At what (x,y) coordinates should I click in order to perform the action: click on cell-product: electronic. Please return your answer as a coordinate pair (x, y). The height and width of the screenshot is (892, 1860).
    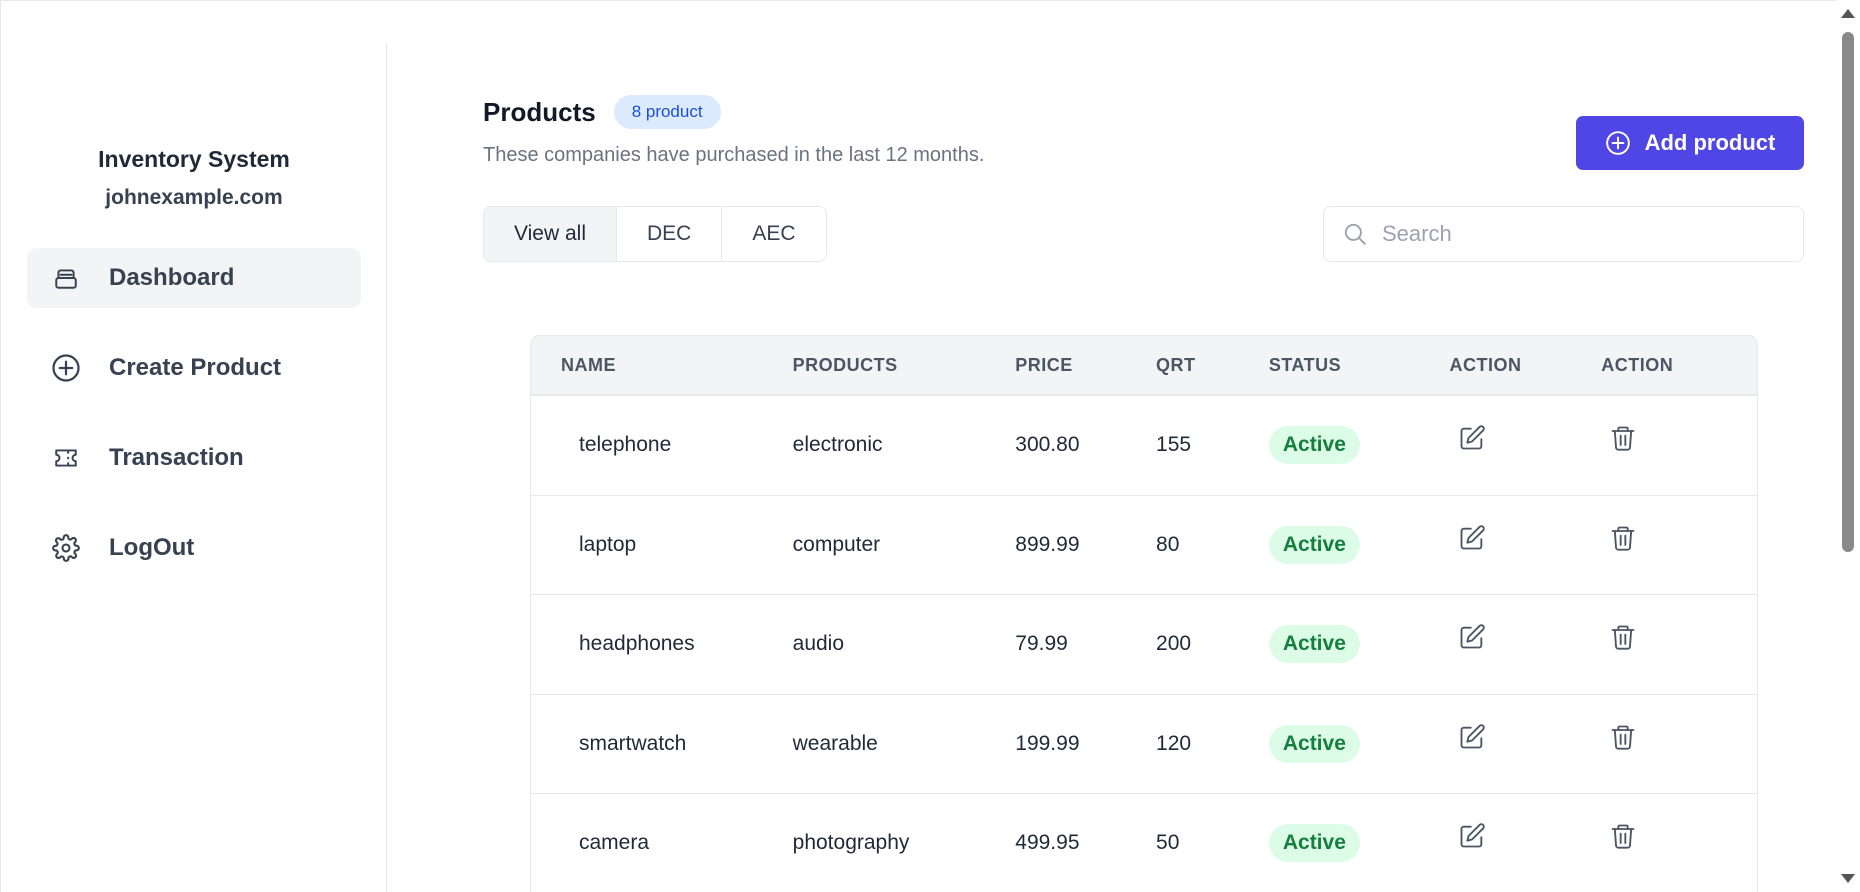
    Looking at the image, I should click on (837, 445).